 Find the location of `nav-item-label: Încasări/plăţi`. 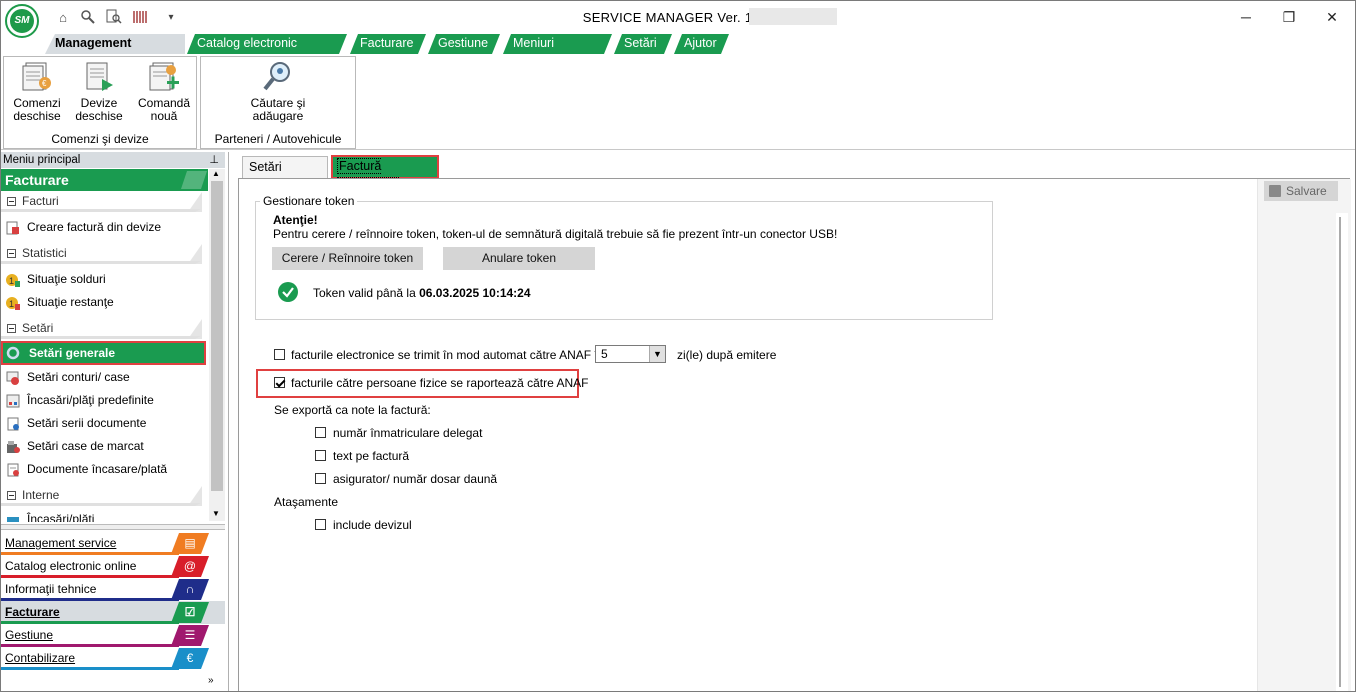

nav-item-label: Încasări/plăţi is located at coordinates (61, 517).